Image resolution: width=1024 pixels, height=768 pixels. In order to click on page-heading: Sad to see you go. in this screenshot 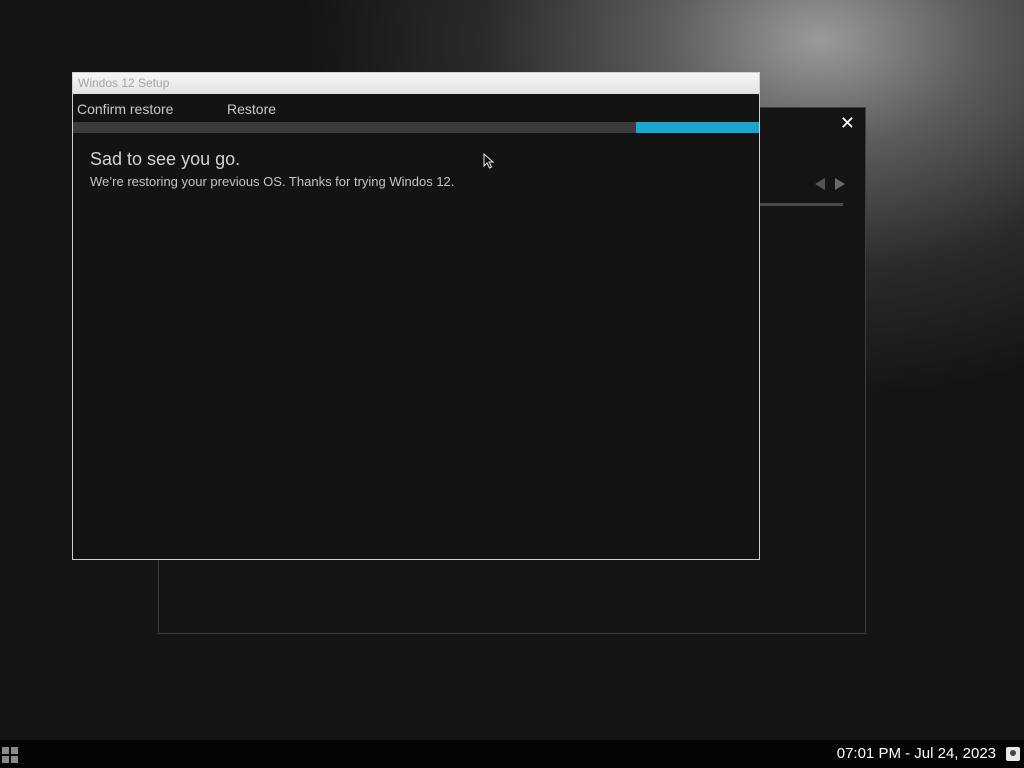, I will do `click(165, 159)`.